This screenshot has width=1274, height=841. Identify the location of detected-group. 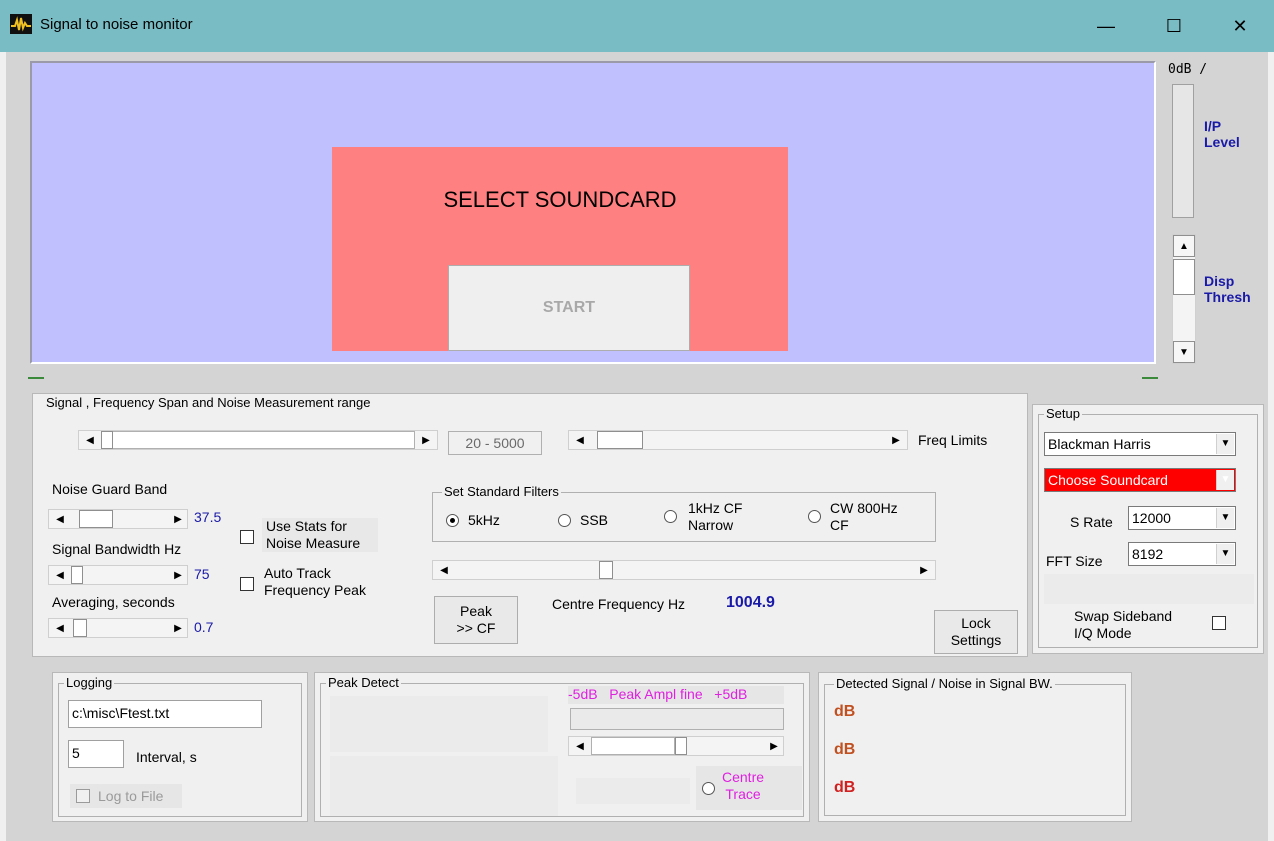
(975, 750).